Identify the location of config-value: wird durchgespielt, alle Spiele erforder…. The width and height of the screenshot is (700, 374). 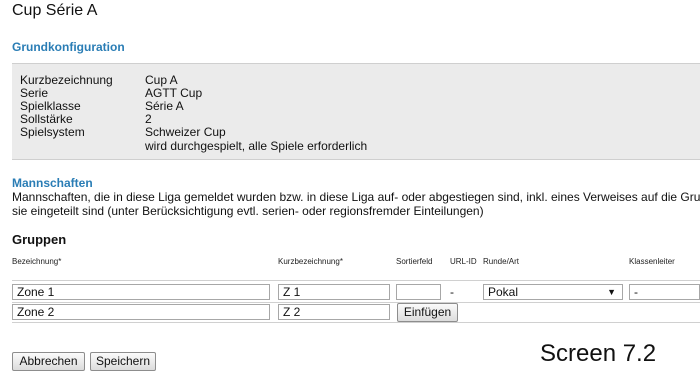
(256, 146).